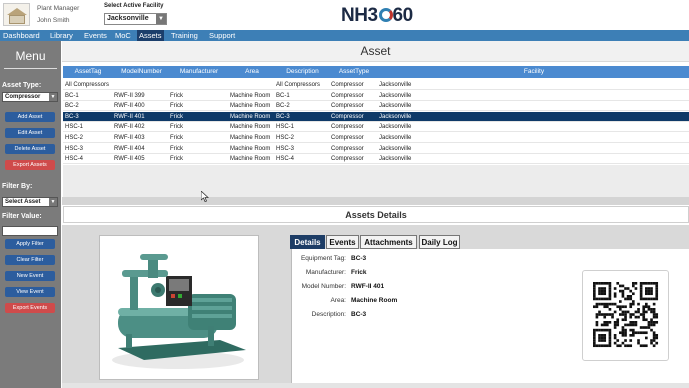 The image size is (689, 388). What do you see at coordinates (74, 159) in the screenshot?
I see `table-cell: HSC-4` at bounding box center [74, 159].